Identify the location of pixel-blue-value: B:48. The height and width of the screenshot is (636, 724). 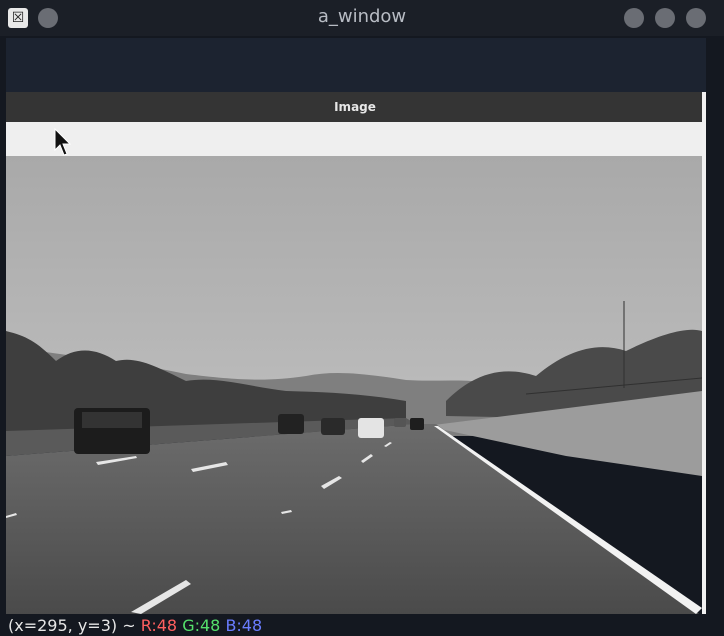
(244, 625).